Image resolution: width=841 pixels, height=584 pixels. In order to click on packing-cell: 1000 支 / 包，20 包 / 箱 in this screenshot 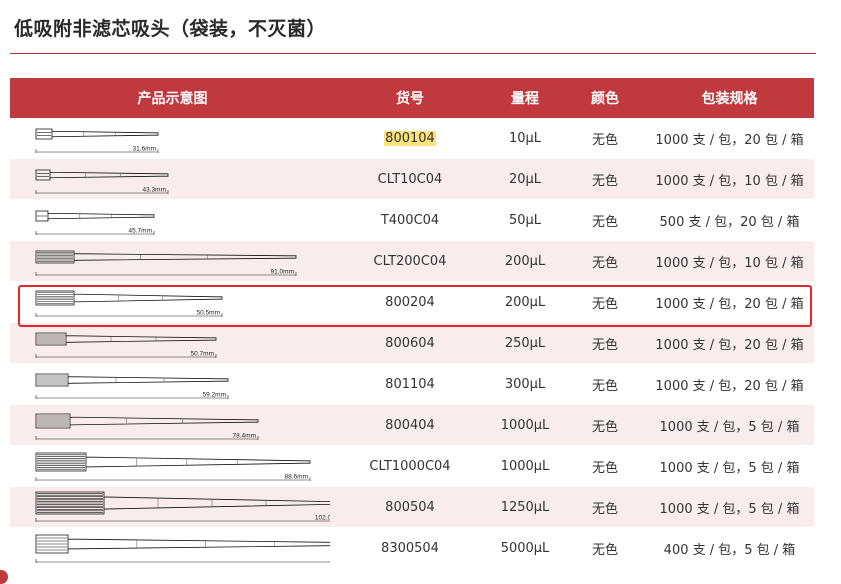, I will do `click(729, 343)`.